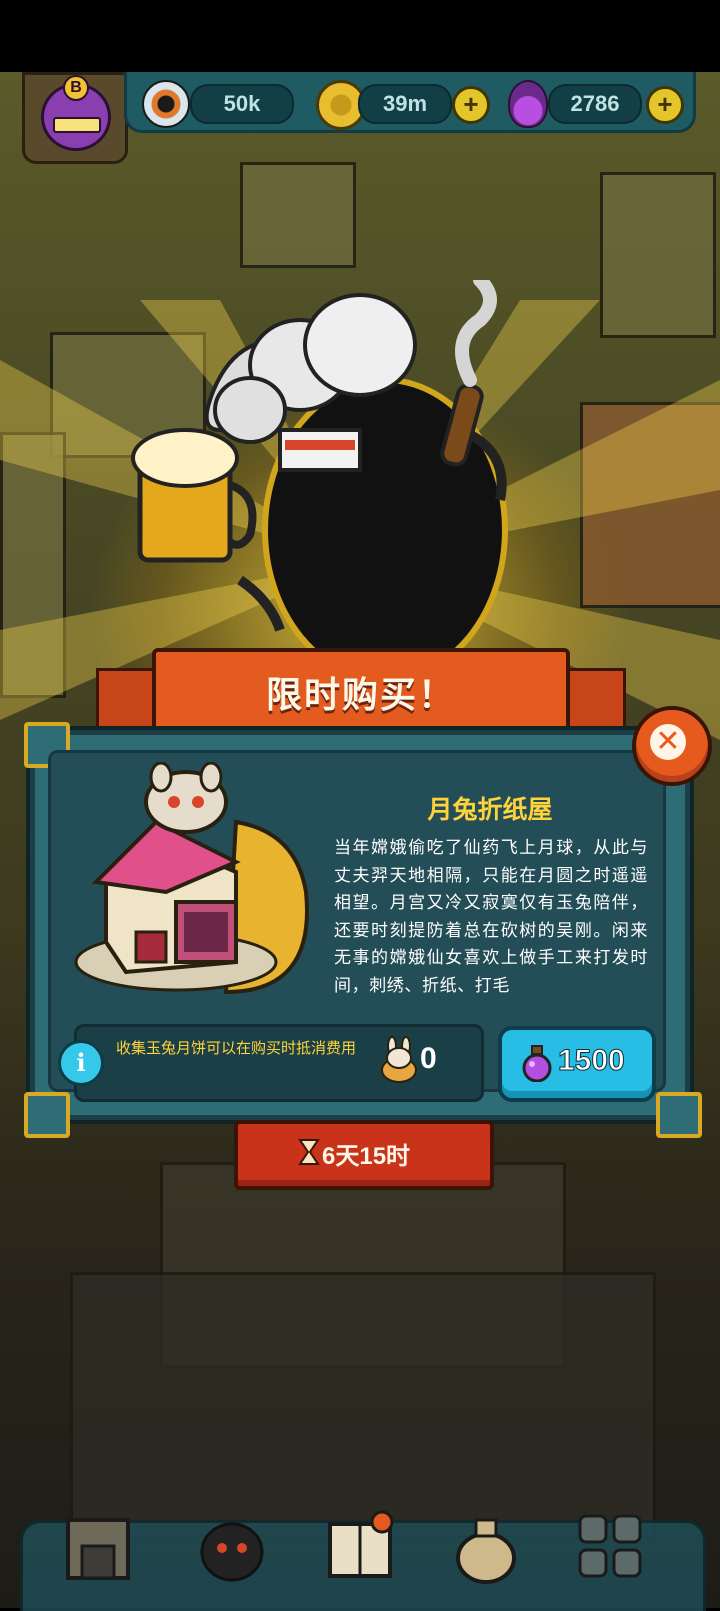  I want to click on hourglass-icon, so click(309, 1152).